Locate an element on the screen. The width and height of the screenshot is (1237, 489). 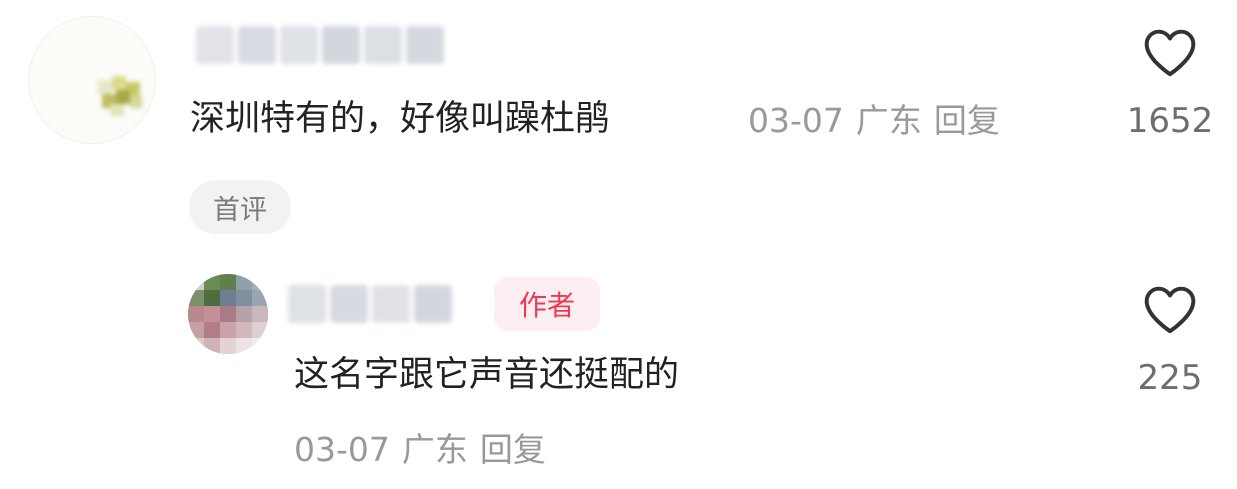
comment-date: 03-07 is located at coordinates (796, 120).